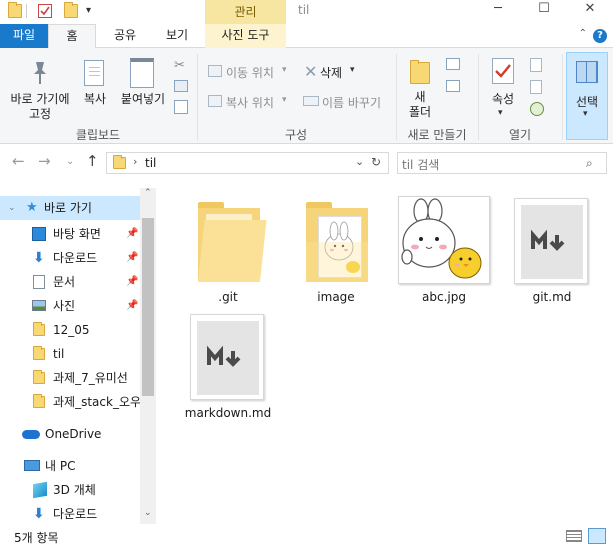  Describe the element at coordinates (420, 164) in the screenshot. I see `search-input: til 검색` at that location.